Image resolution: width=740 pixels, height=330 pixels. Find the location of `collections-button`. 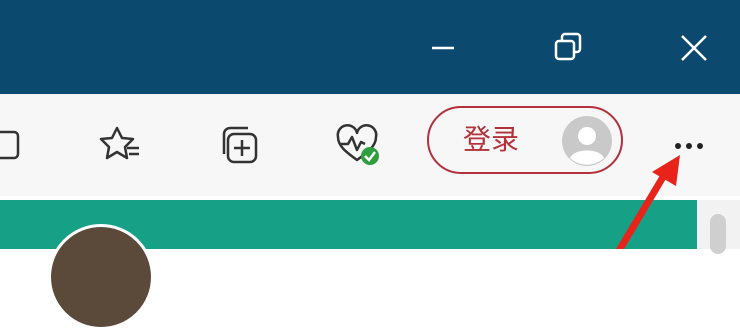

collections-button is located at coordinates (239, 145).